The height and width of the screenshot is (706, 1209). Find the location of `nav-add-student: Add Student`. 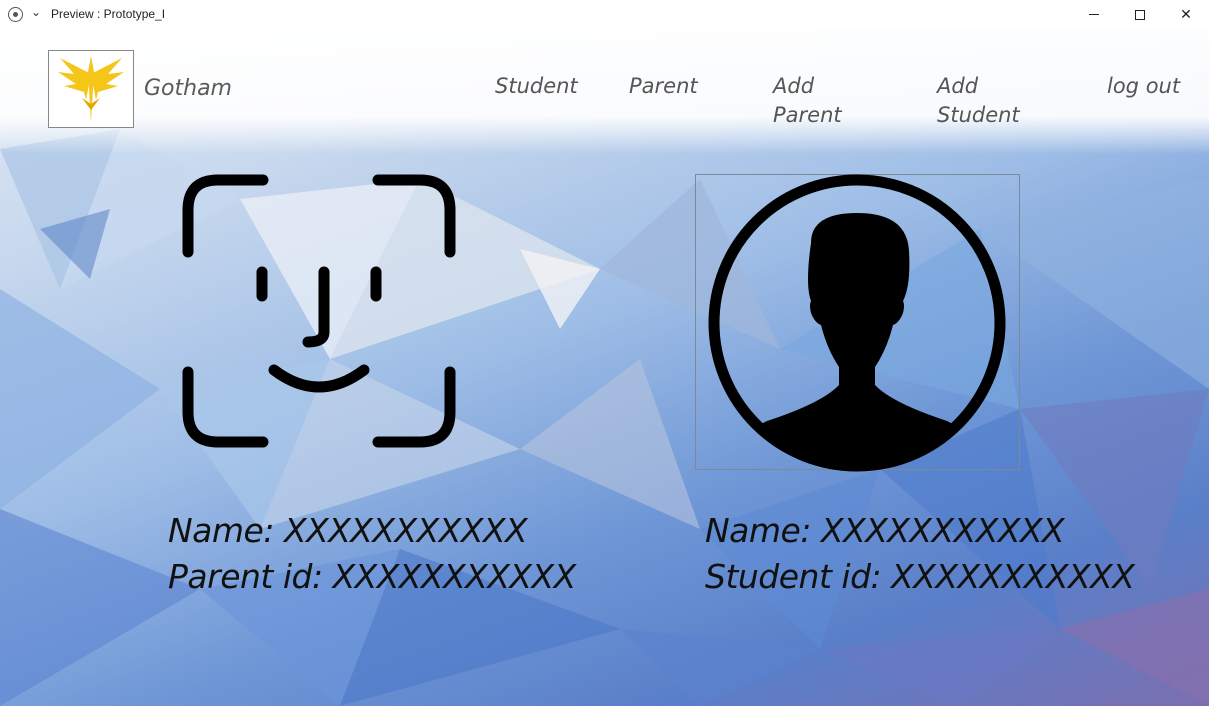

nav-add-student: Add Student is located at coordinates (992, 101).